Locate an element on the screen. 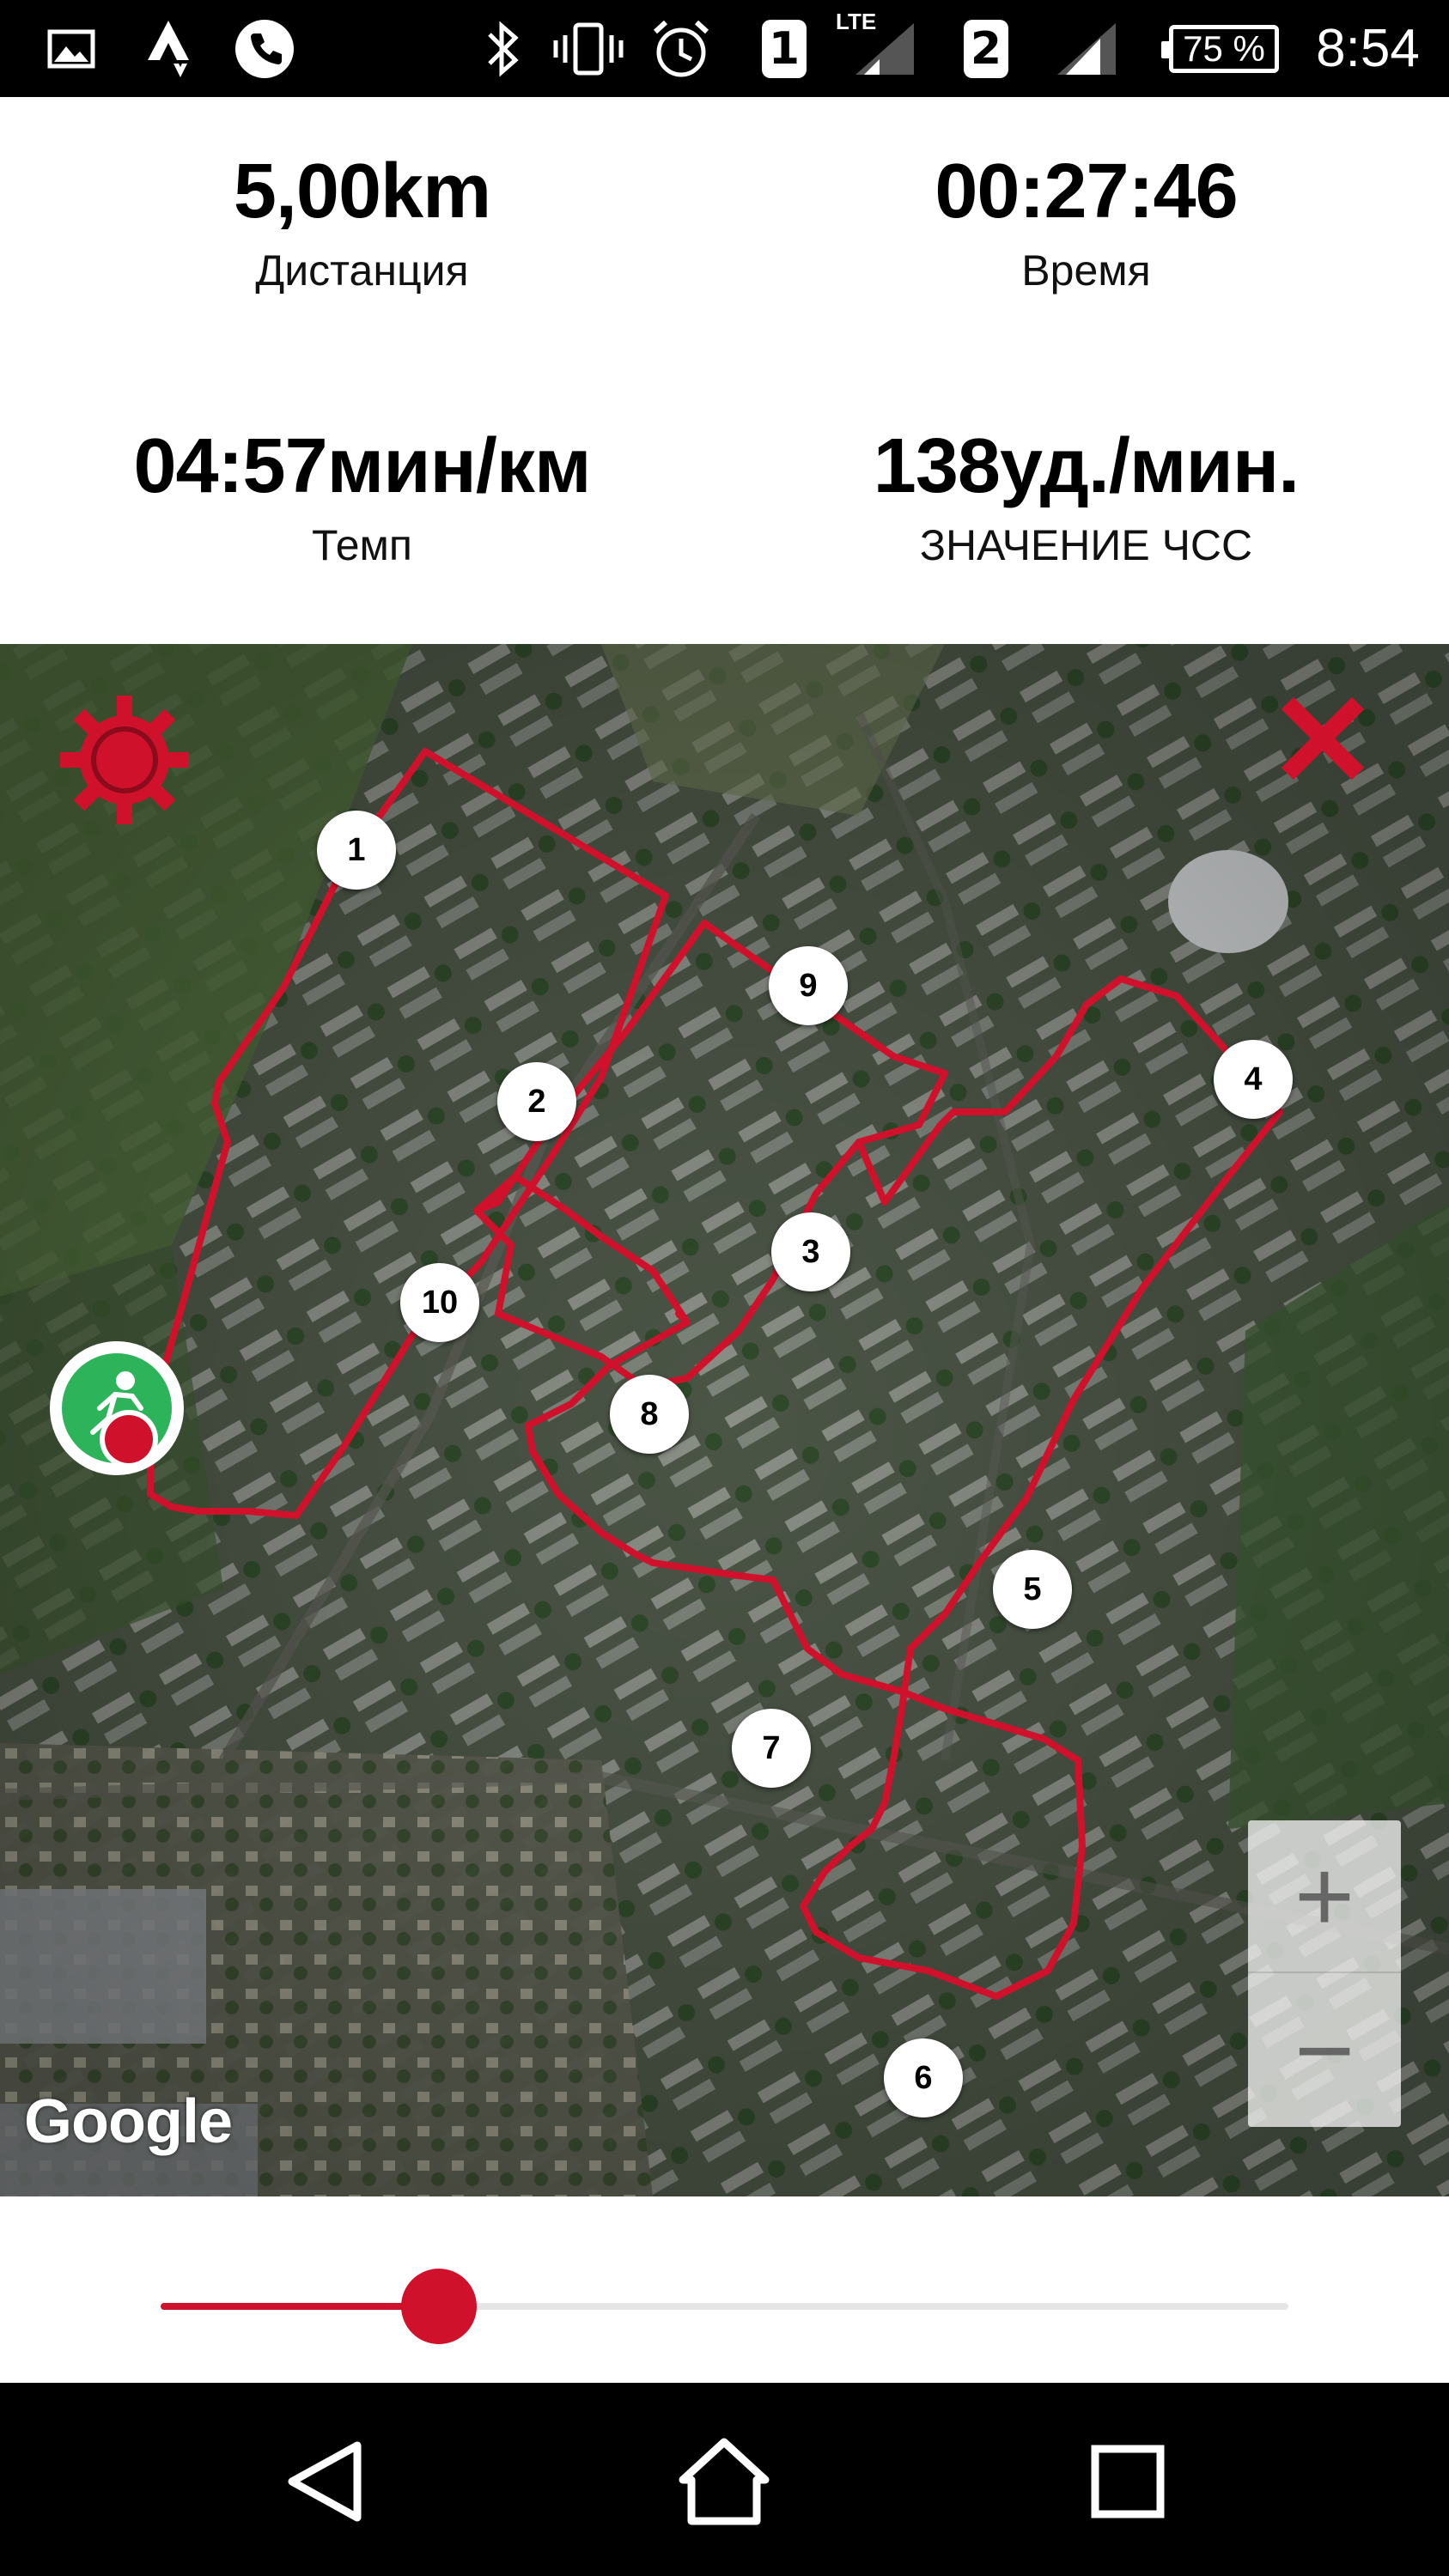  close-icon is located at coordinates (1323, 738).